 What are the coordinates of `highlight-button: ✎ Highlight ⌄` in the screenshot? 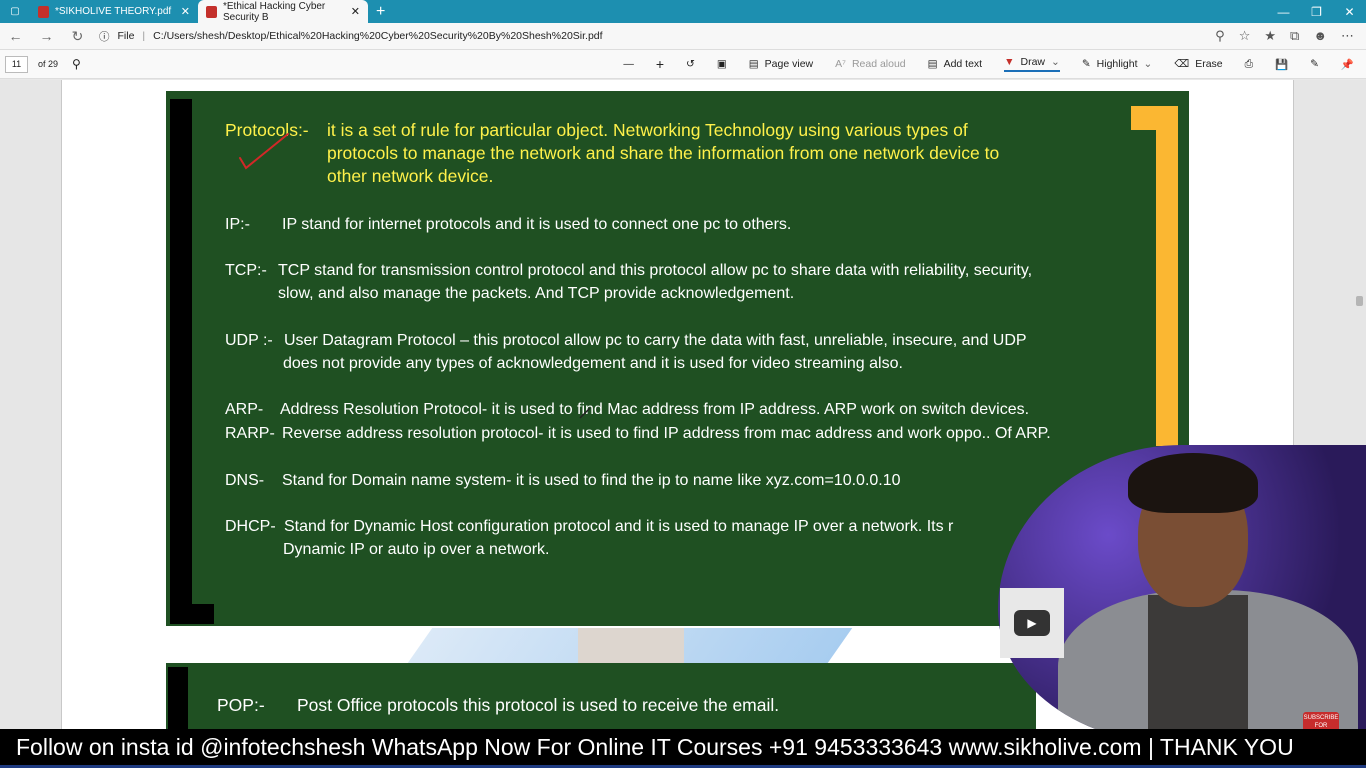 It's located at (1117, 64).